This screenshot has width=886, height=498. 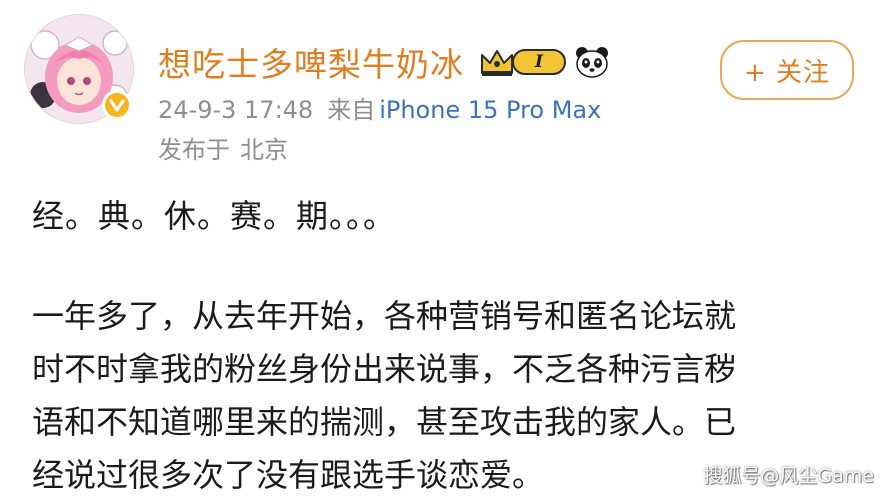 What do you see at coordinates (117, 105) in the screenshot?
I see `verified-badge-icon` at bounding box center [117, 105].